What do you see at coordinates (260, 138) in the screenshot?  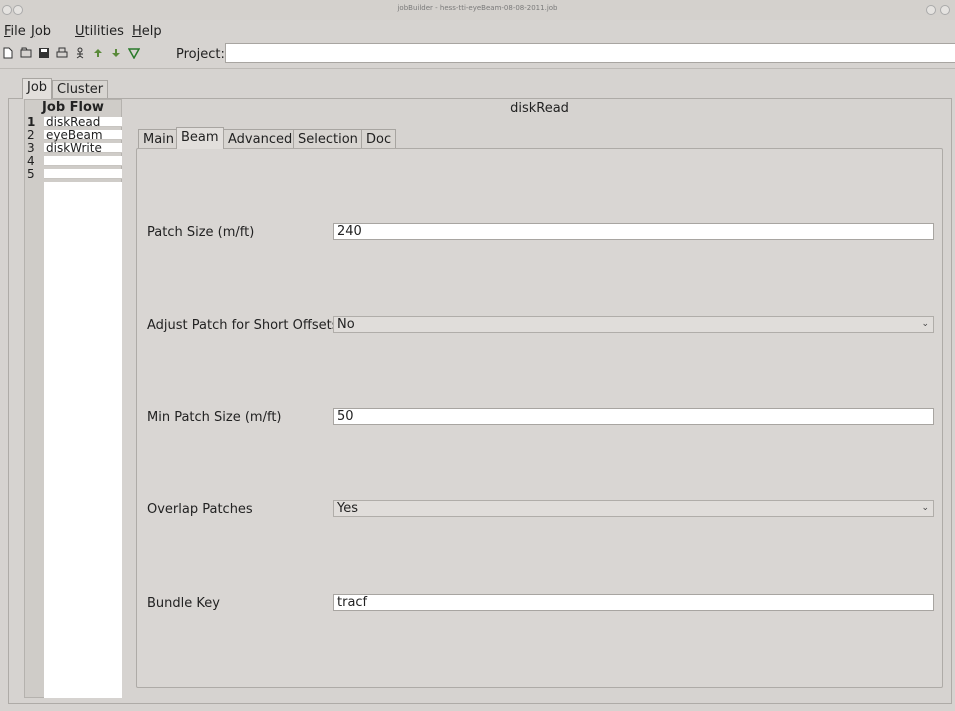 I see `tab-advanced: Advanced` at bounding box center [260, 138].